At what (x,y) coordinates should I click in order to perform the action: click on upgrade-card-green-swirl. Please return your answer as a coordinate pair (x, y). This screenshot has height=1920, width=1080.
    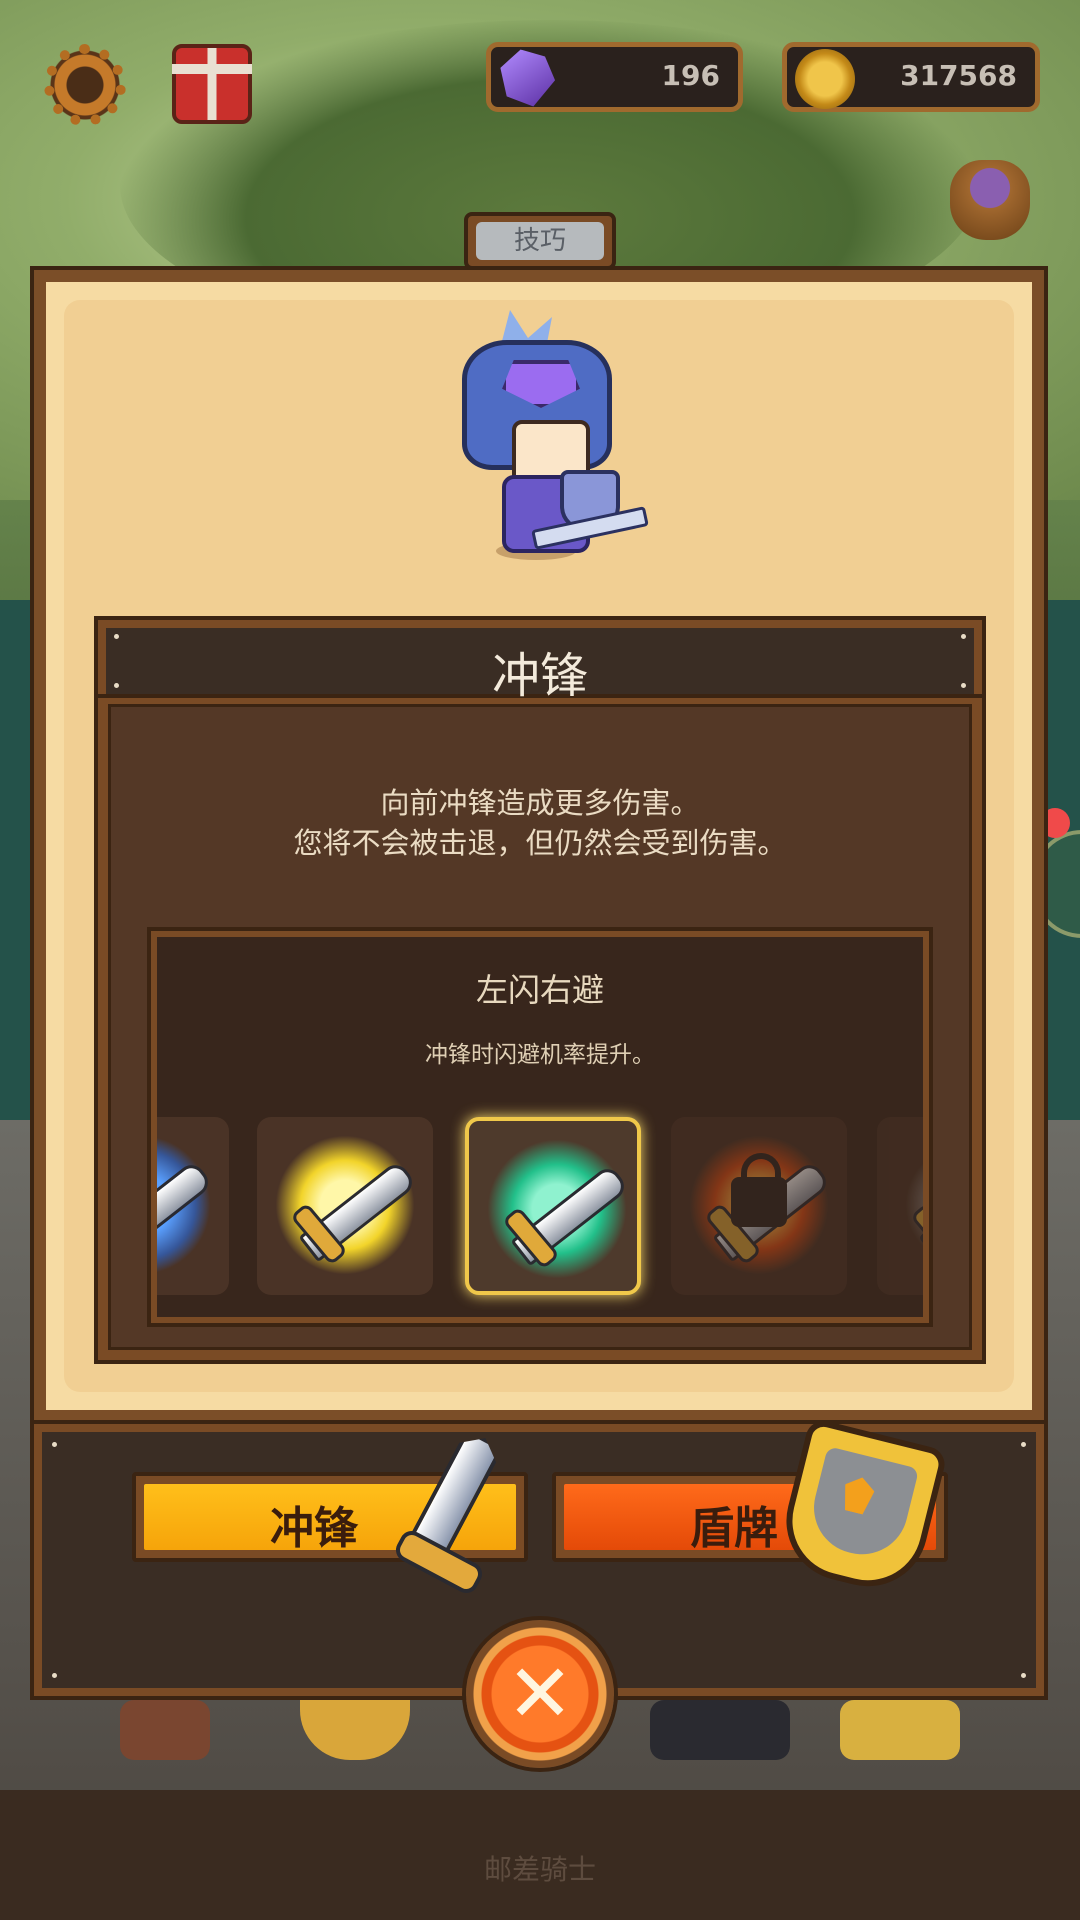
    Looking at the image, I should click on (553, 1206).